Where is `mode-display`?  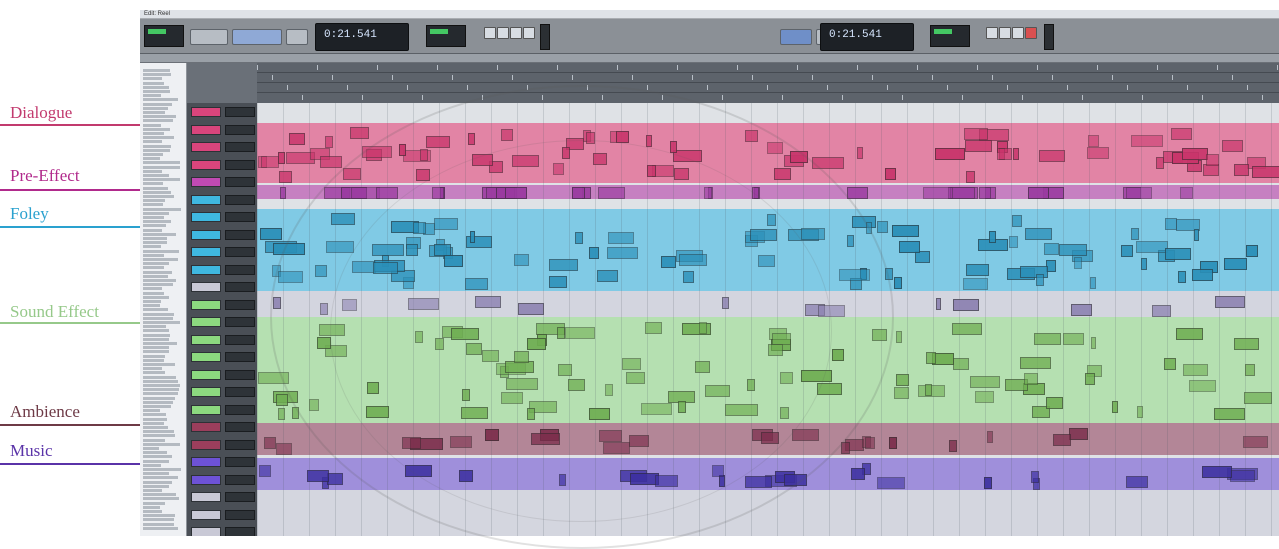 mode-display is located at coordinates (164, 36).